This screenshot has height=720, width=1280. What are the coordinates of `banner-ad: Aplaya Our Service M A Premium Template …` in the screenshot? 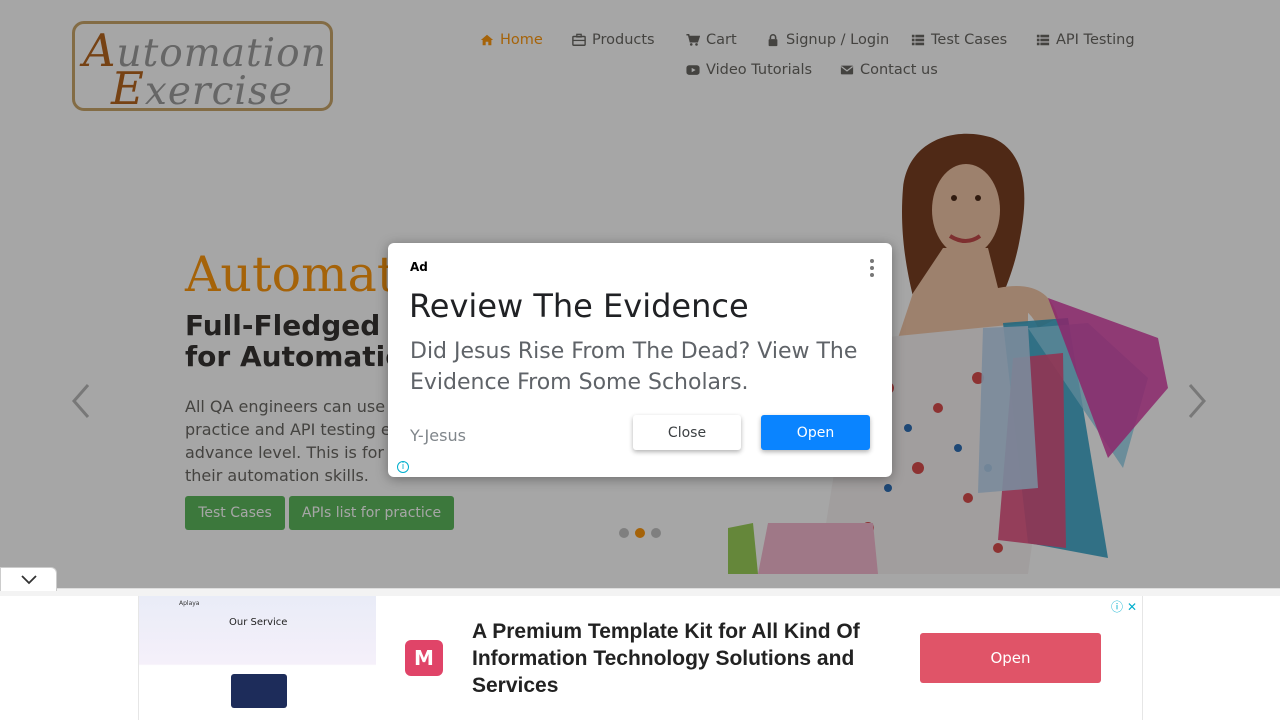 It's located at (640, 658).